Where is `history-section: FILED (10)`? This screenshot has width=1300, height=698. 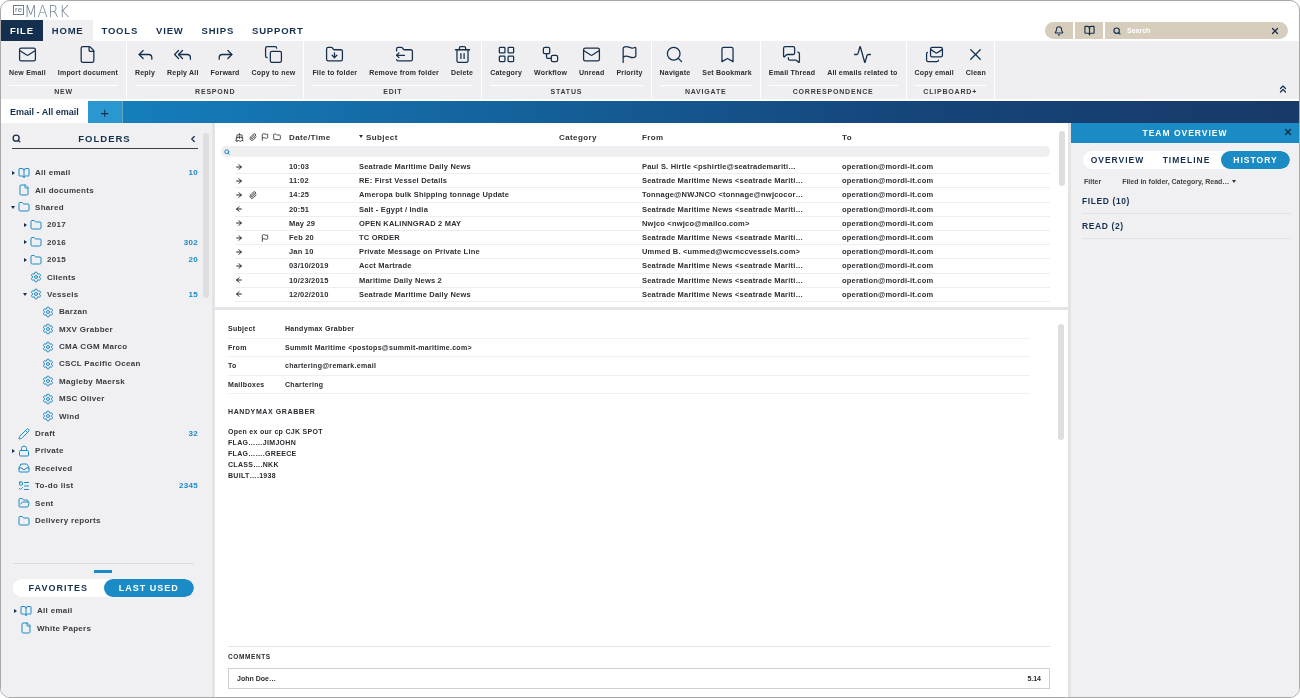 history-section: FILED (10) is located at coordinates (1186, 201).